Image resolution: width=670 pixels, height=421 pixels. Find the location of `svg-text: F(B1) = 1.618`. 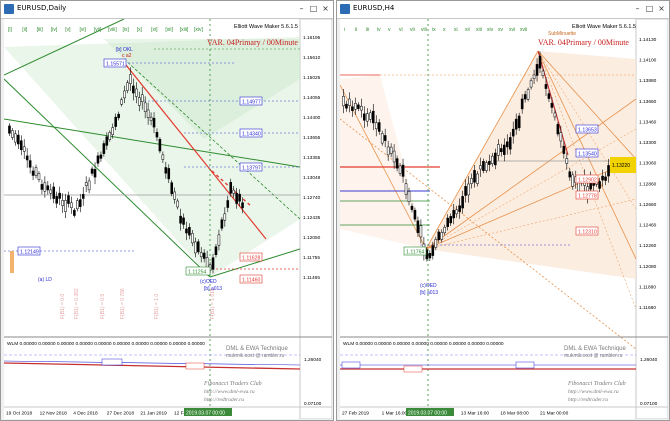

svg-text: F(B1) = 1.618 is located at coordinates (213, 303).